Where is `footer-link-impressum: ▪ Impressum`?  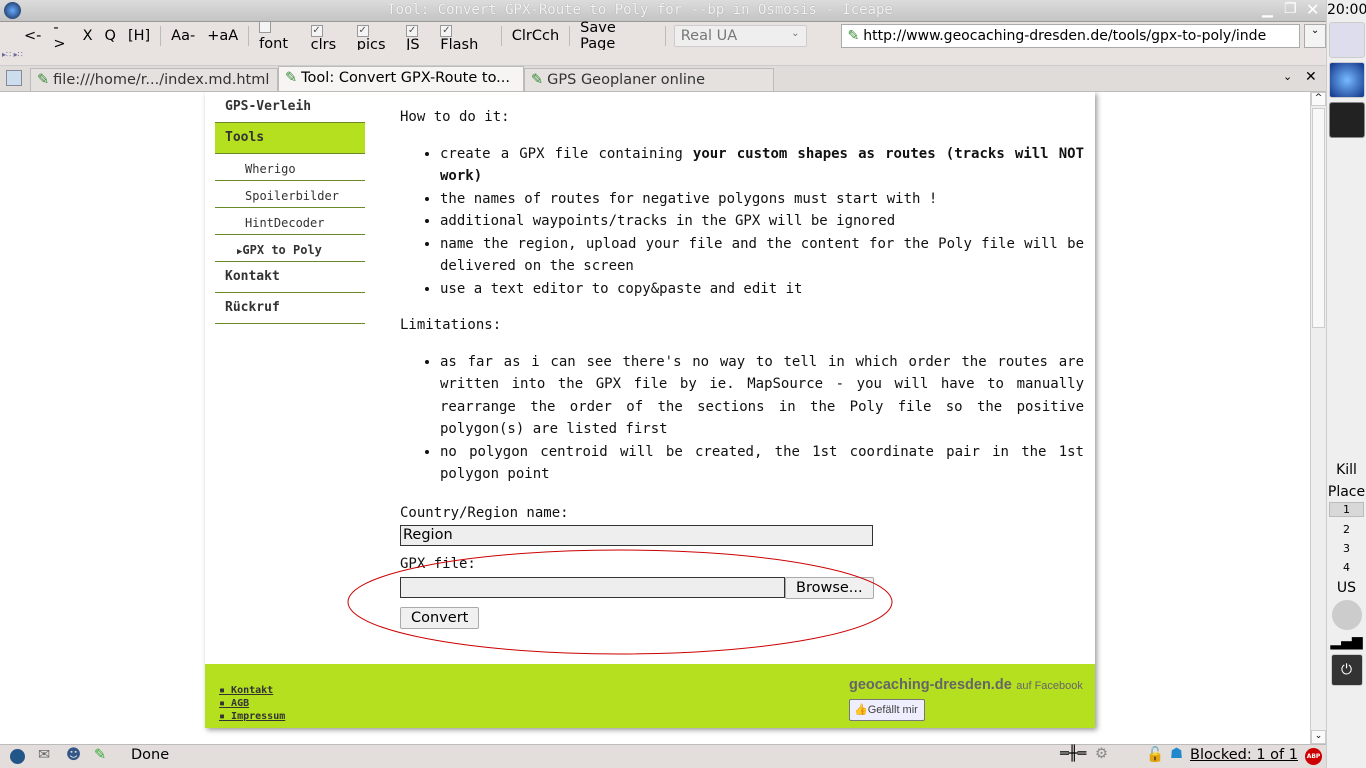
footer-link-impressum: ▪ Impressum is located at coordinates (252, 716).